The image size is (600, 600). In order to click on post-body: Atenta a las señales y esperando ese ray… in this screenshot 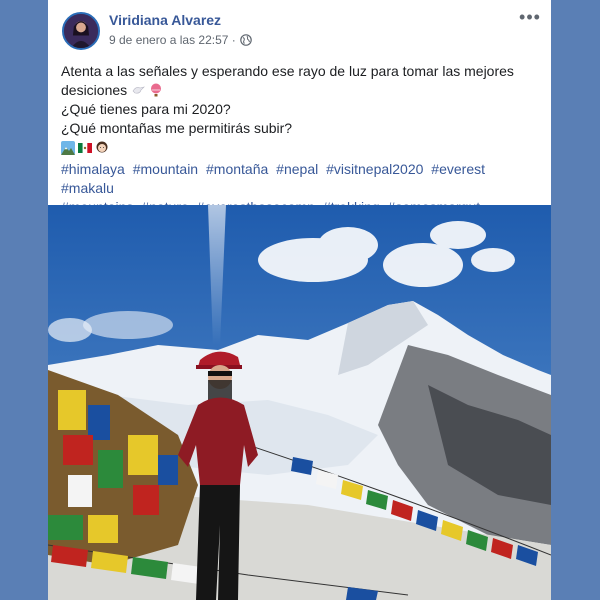, I will do `click(301, 109)`.